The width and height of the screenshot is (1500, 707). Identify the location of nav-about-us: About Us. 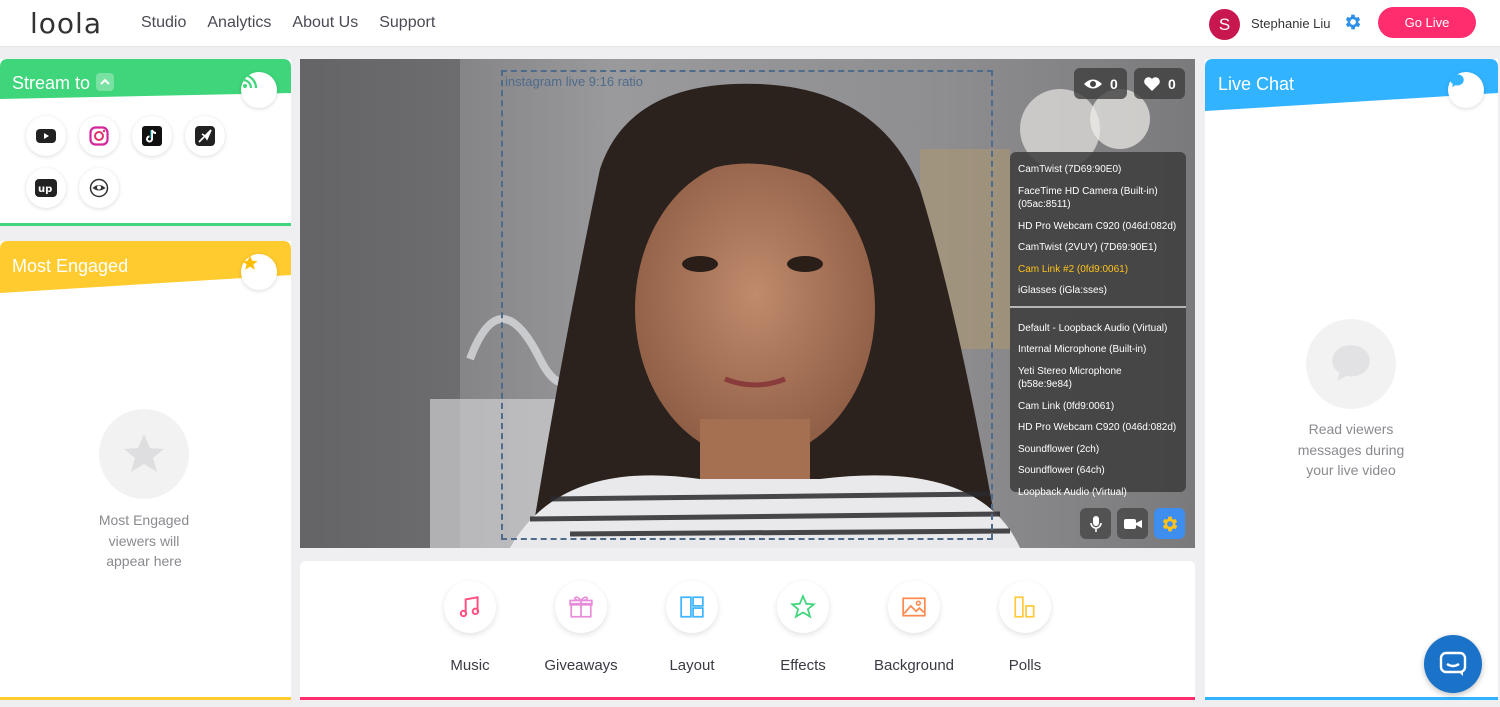
(325, 23).